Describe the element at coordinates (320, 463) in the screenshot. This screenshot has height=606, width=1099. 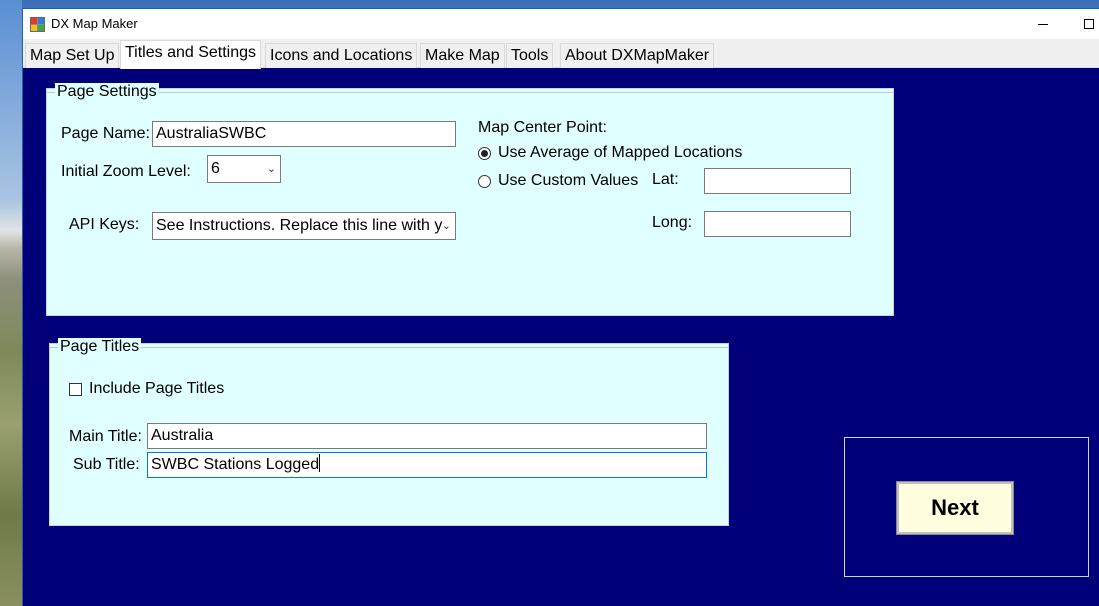
I see `text-cursor` at that location.